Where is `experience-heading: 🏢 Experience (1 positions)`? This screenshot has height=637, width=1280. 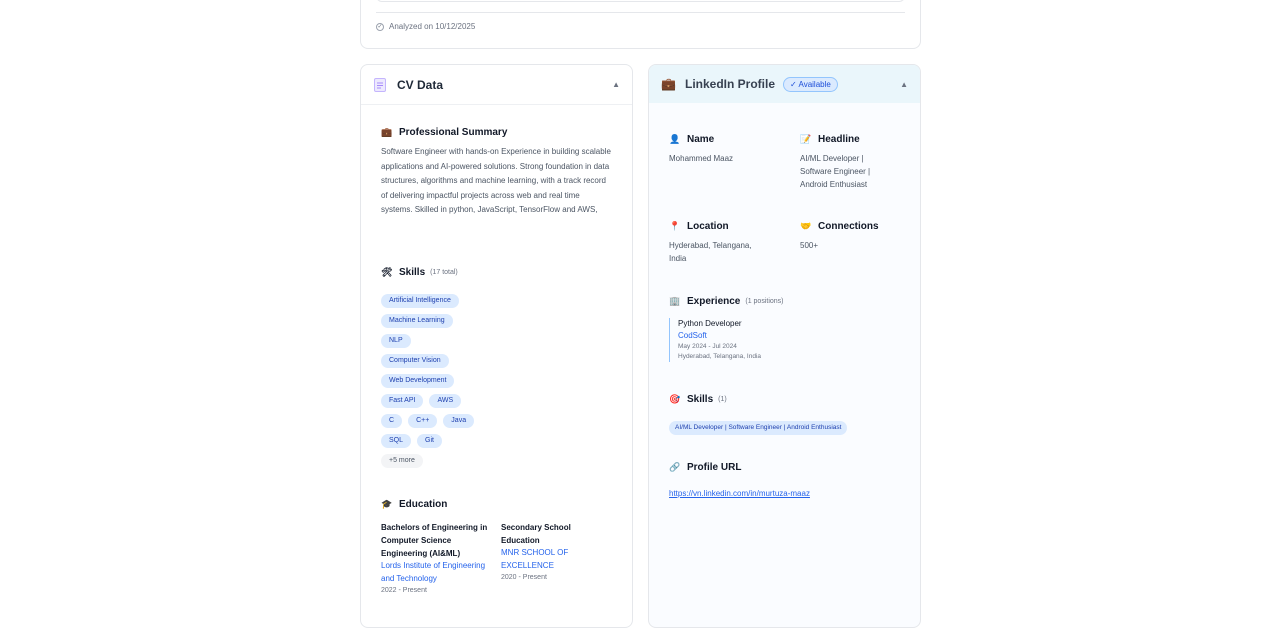 experience-heading: 🏢 Experience (1 positions) is located at coordinates (726, 301).